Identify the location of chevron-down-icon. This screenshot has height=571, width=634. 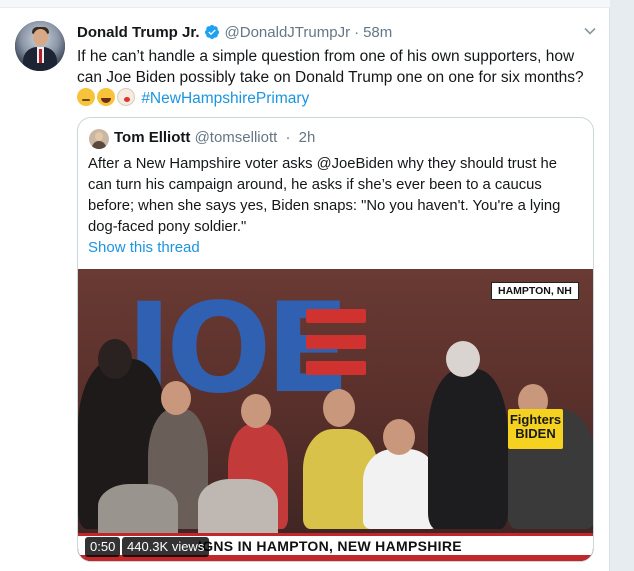
(590, 31).